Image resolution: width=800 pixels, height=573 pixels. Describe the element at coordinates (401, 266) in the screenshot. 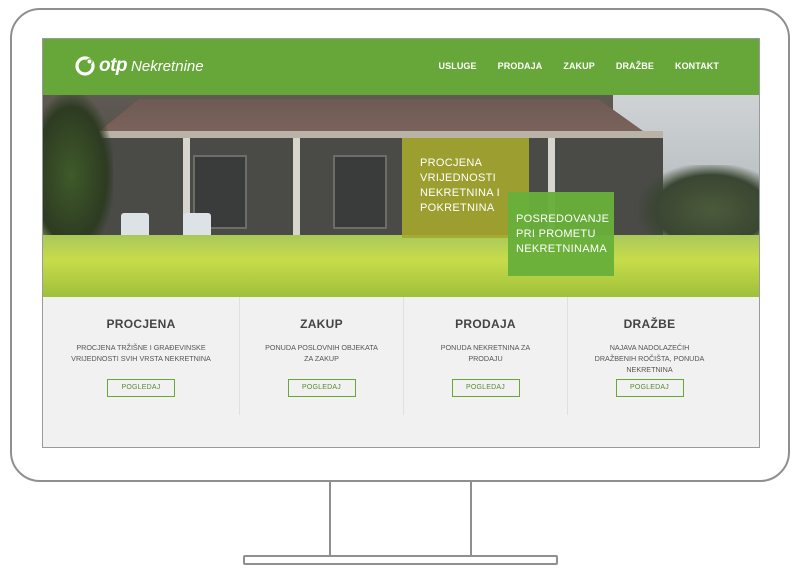

I see `hero-lawn` at that location.